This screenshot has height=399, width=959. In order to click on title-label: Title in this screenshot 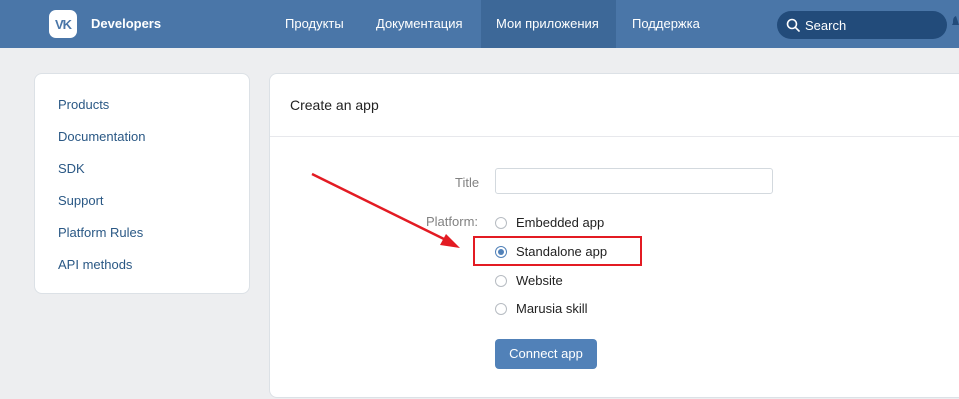, I will do `click(467, 182)`.